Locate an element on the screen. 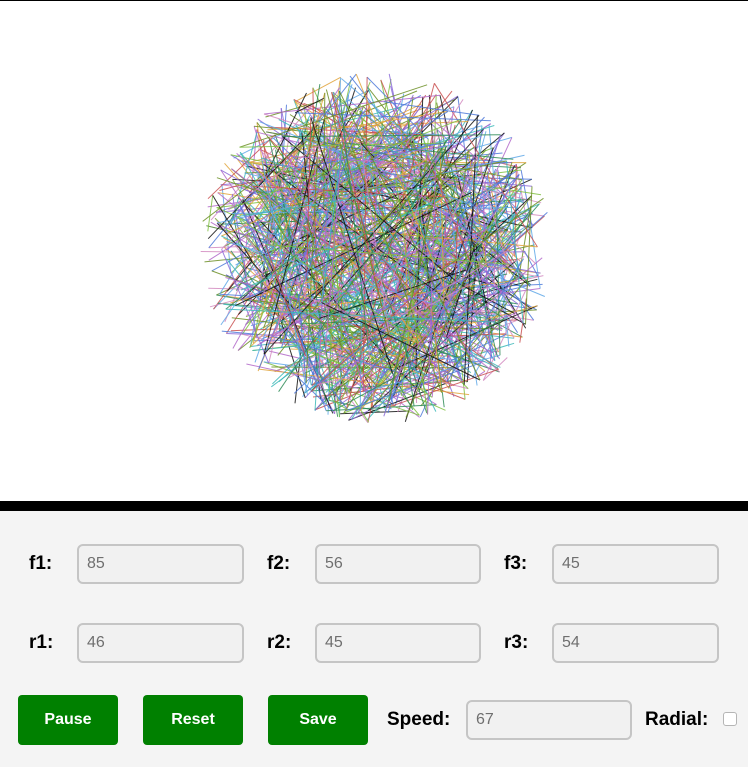 The height and width of the screenshot is (767, 748). f3-input is located at coordinates (635, 564).